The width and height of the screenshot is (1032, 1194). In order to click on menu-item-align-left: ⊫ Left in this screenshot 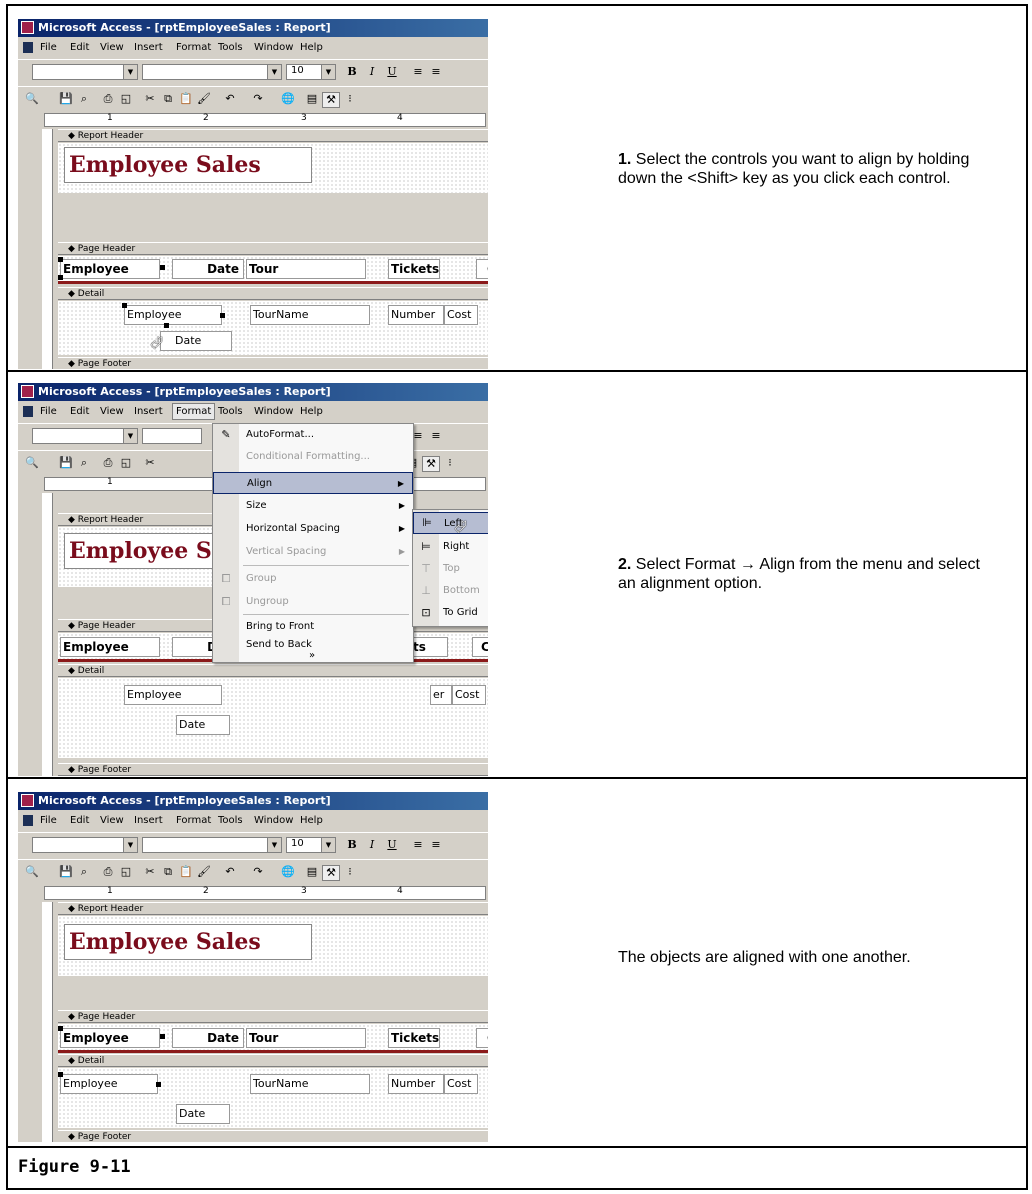, I will do `click(450, 523)`.